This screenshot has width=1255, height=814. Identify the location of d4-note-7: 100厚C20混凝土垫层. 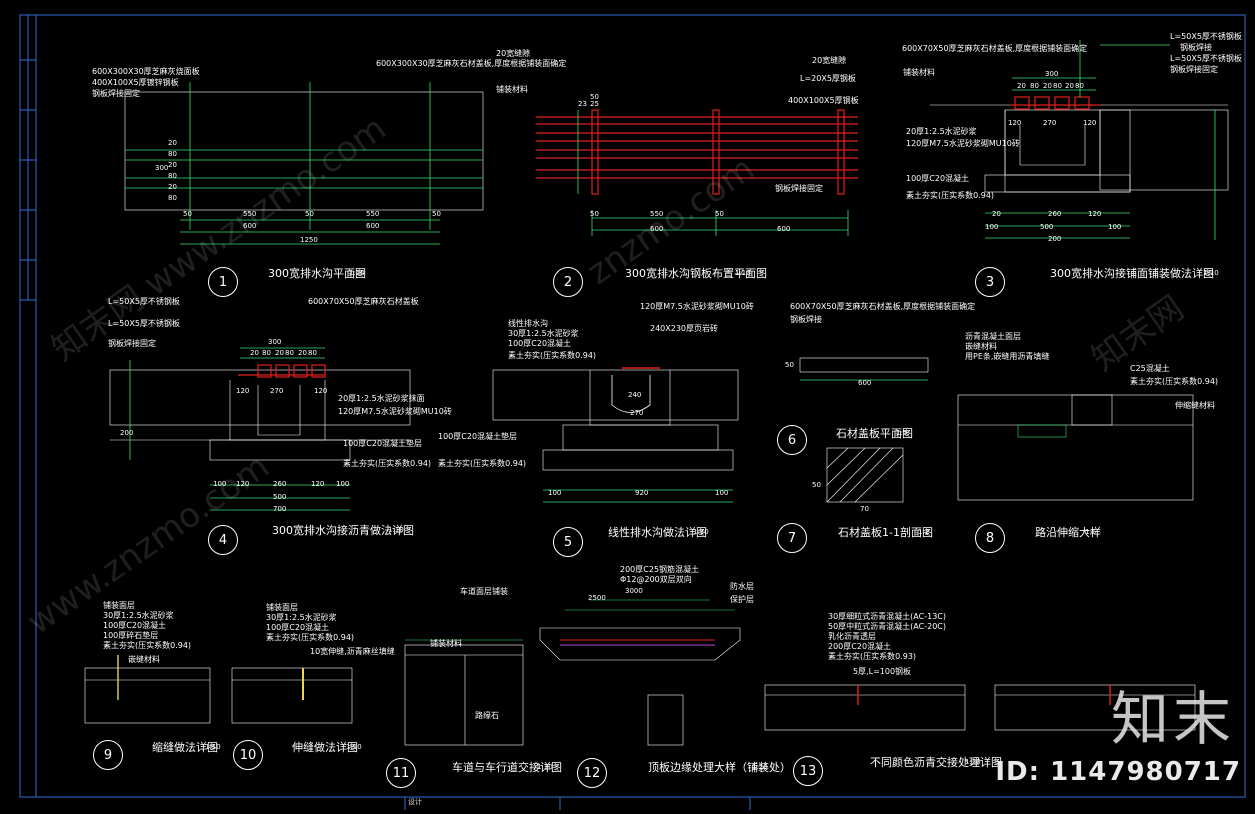
(383, 443).